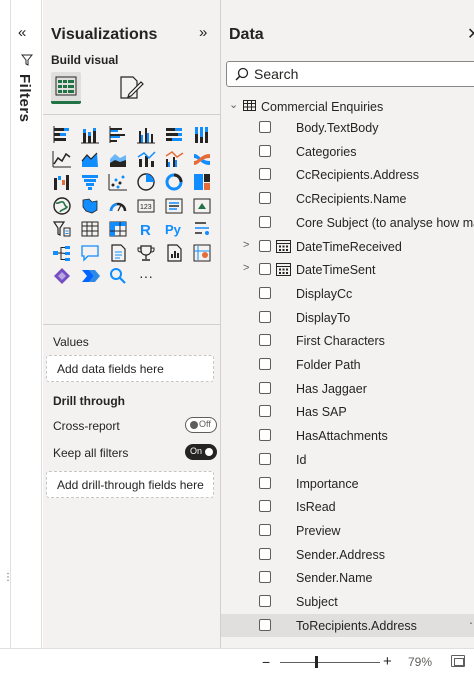 The height and width of the screenshot is (678, 474). What do you see at coordinates (347, 506) in the screenshot?
I see `field-row: IsRead` at bounding box center [347, 506].